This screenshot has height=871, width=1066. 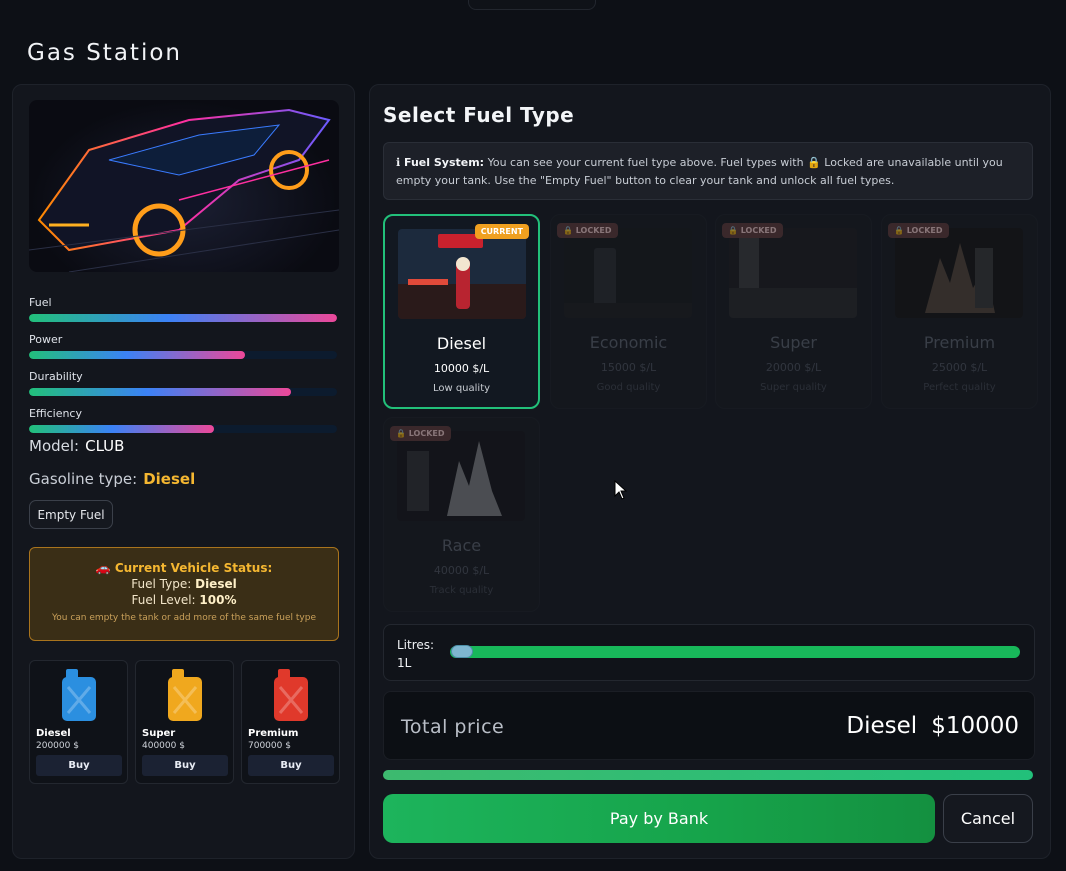 I want to click on litres-value: 1L, so click(x=404, y=663).